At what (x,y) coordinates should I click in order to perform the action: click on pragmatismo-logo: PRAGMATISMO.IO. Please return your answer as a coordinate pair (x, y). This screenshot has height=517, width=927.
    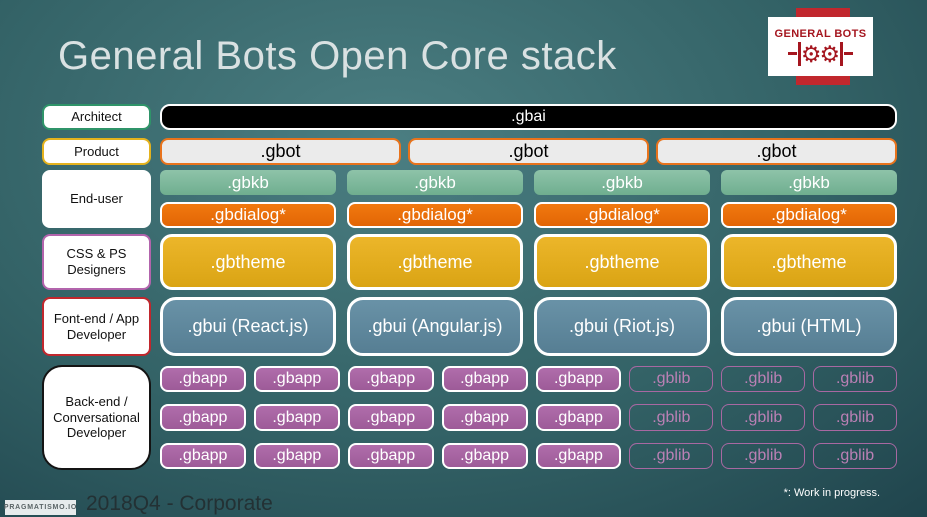
    Looking at the image, I should click on (40, 507).